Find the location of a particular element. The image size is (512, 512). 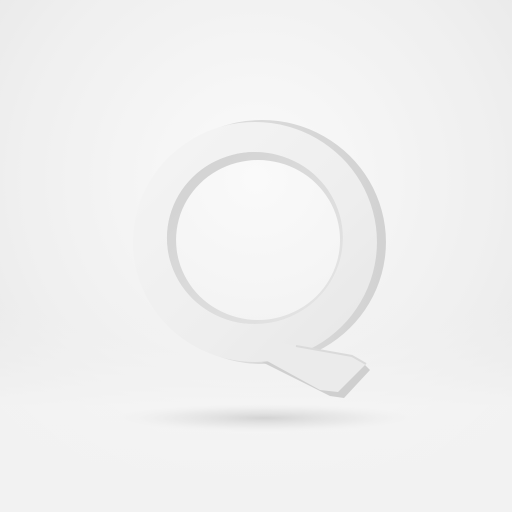

floor-shadow is located at coordinates (265, 418).